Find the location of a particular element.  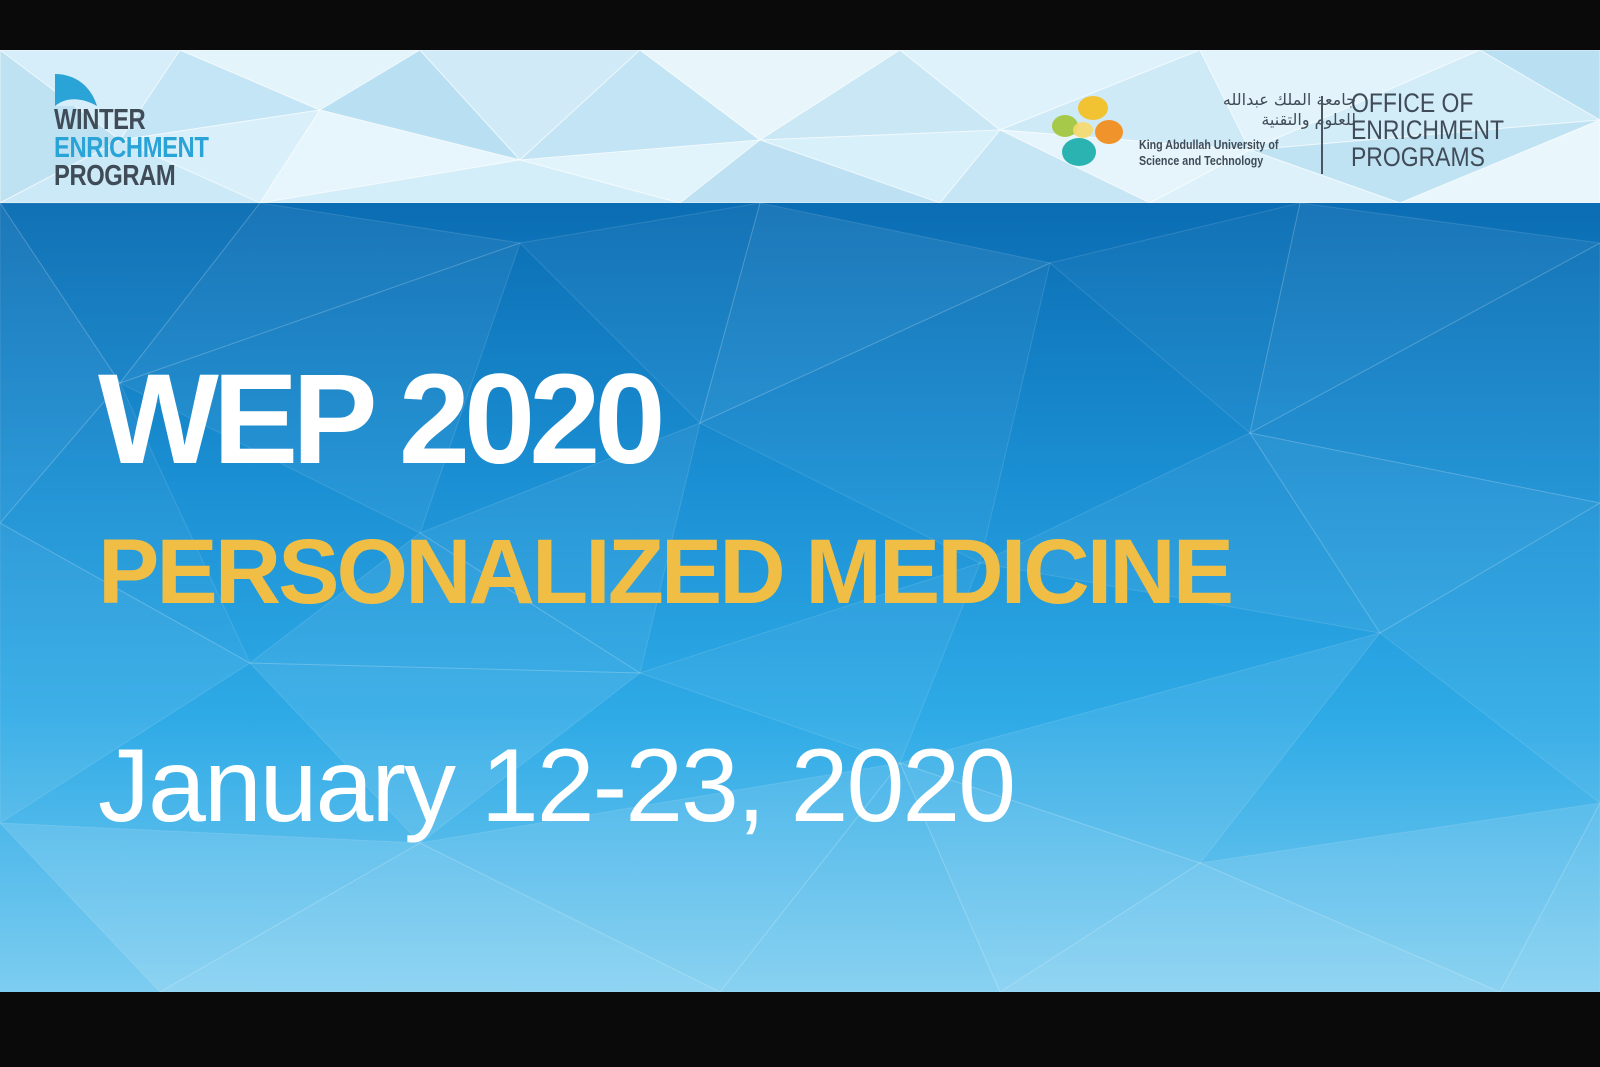

kaust-spheres-icon is located at coordinates (1087, 131).